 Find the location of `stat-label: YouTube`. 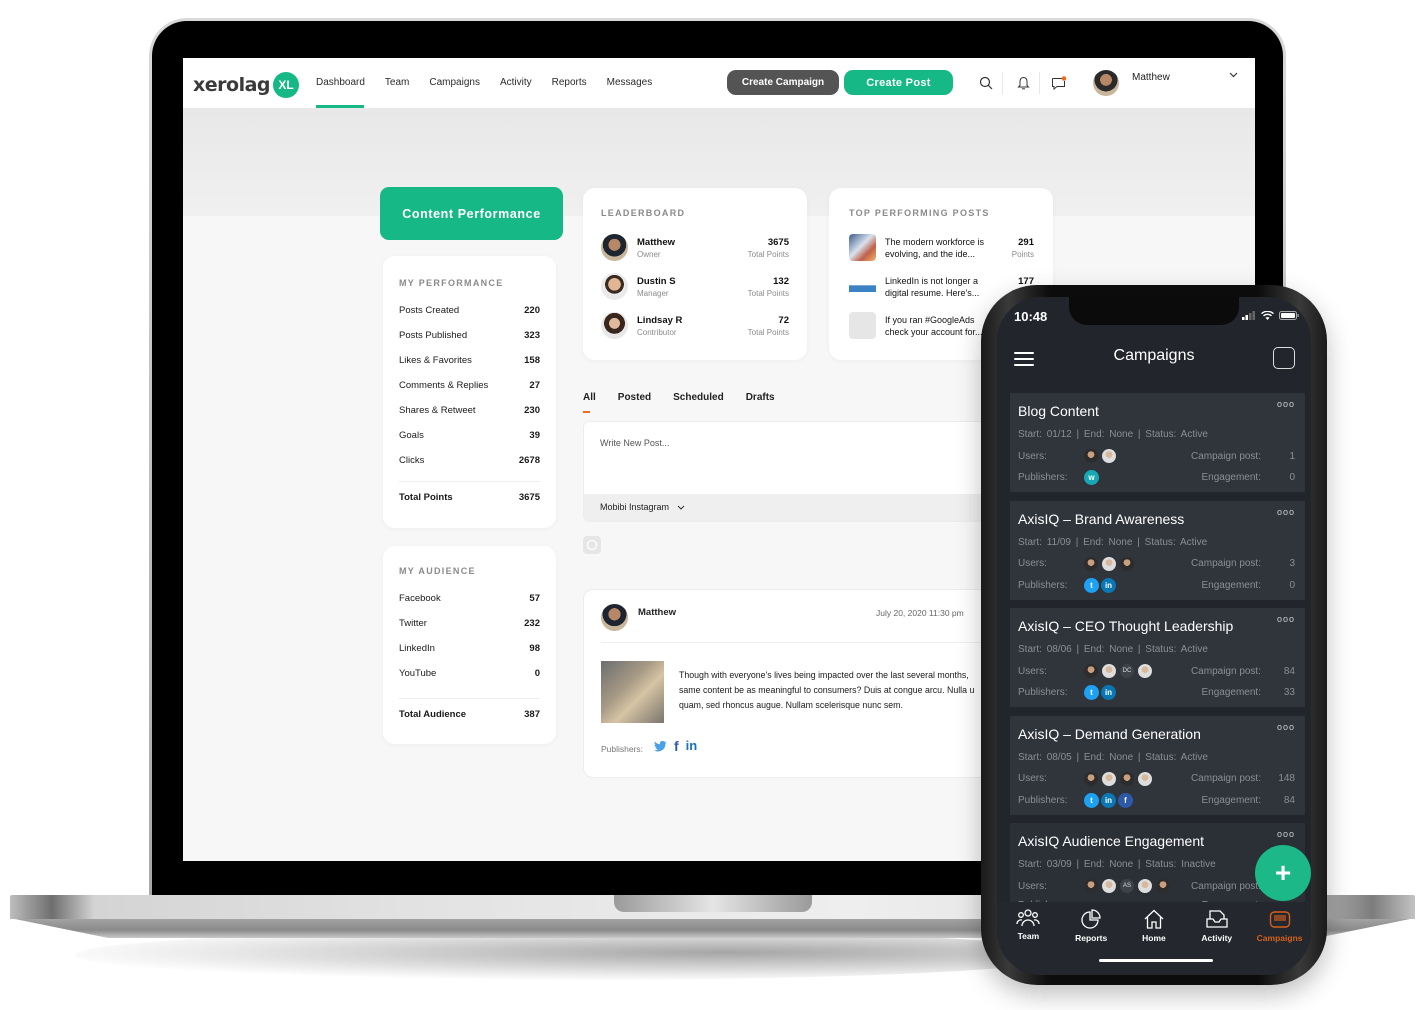

stat-label: YouTube is located at coordinates (418, 673).